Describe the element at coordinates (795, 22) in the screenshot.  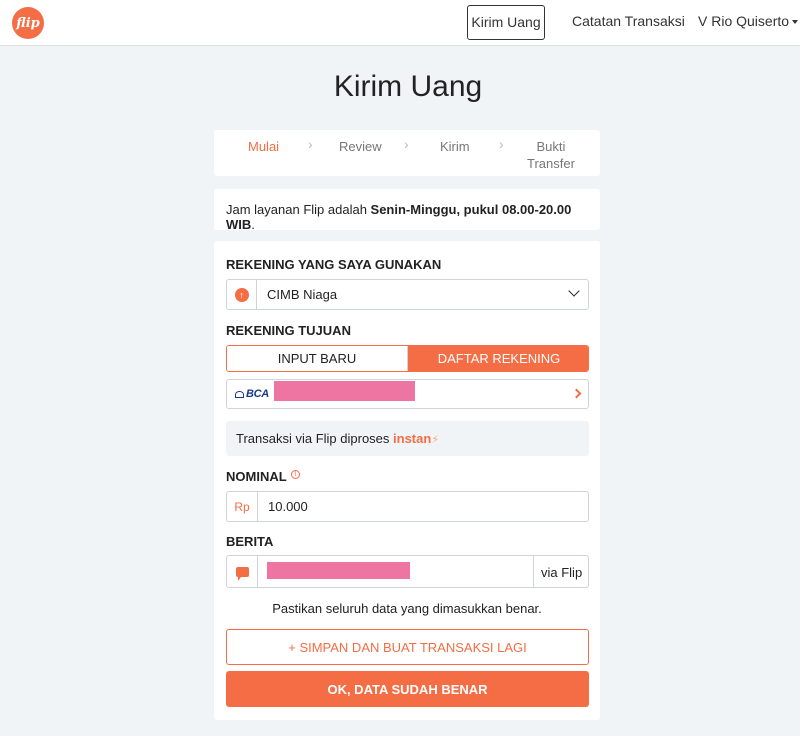
I see `caret-down-icon` at that location.